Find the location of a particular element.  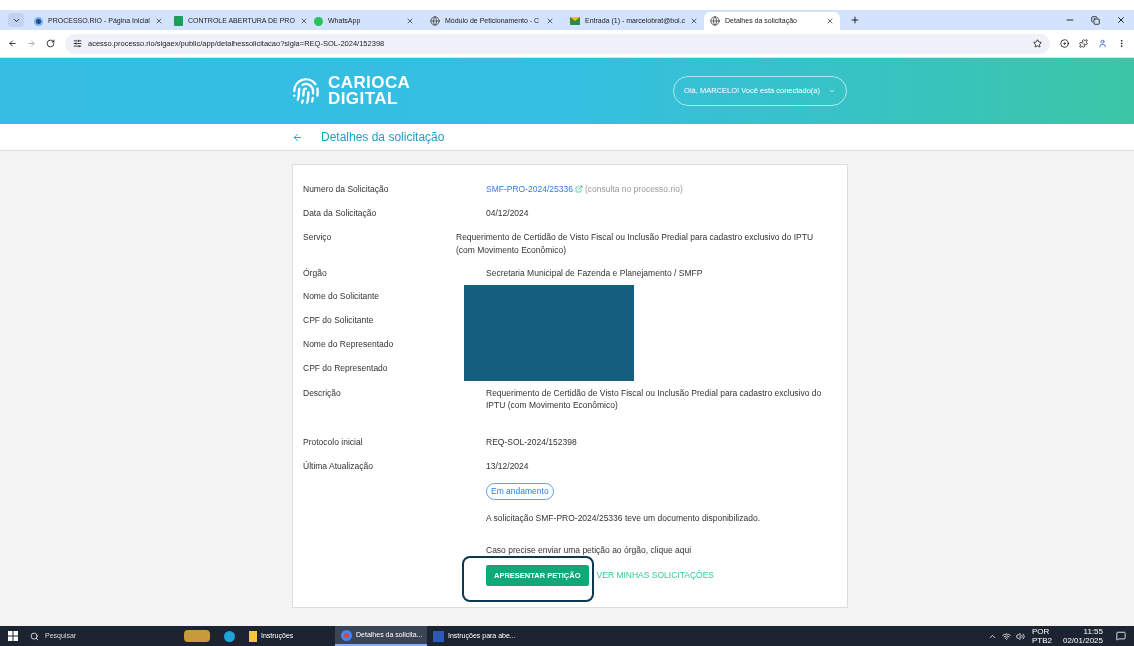

field-label: CPF do Representado is located at coordinates (346, 368).